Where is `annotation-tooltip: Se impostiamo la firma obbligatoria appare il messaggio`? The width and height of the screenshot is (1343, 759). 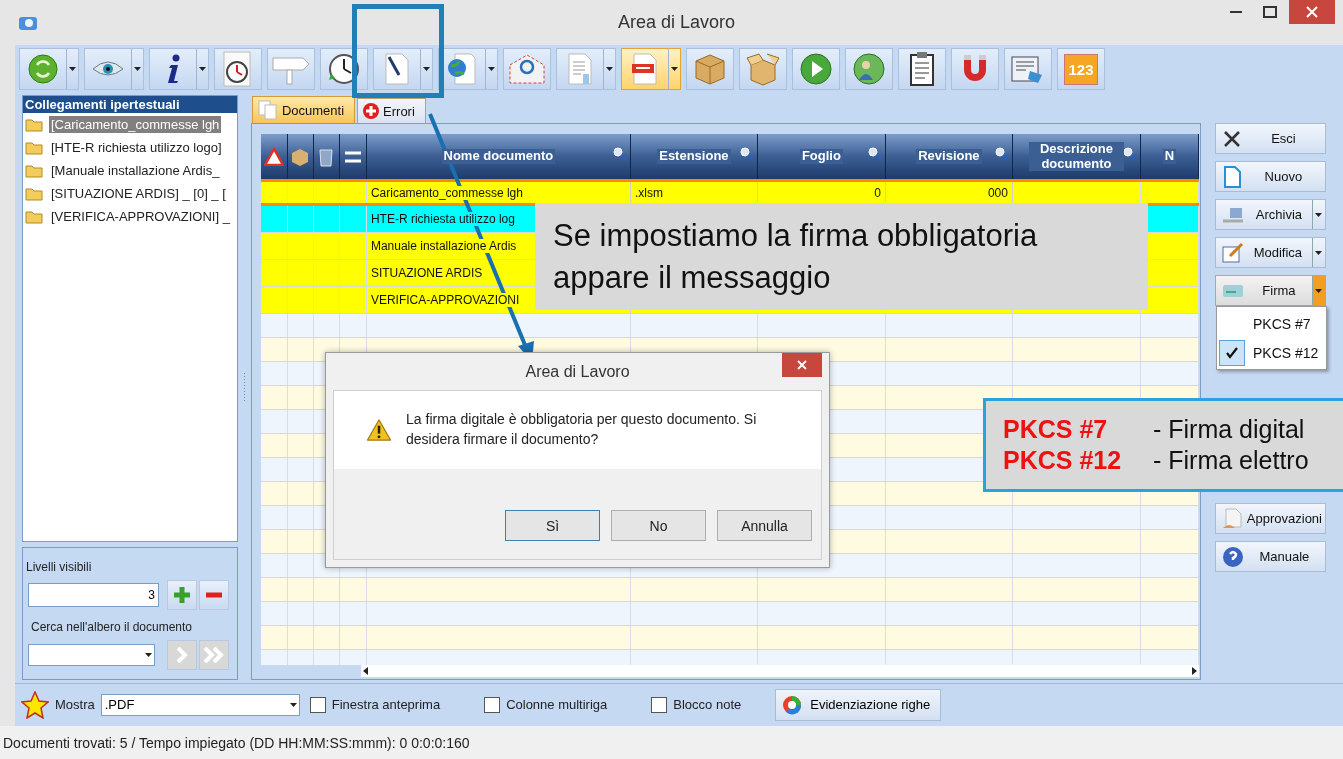
annotation-tooltip: Se impostiamo la firma obbligatoria appare il messaggio is located at coordinates (841, 256).